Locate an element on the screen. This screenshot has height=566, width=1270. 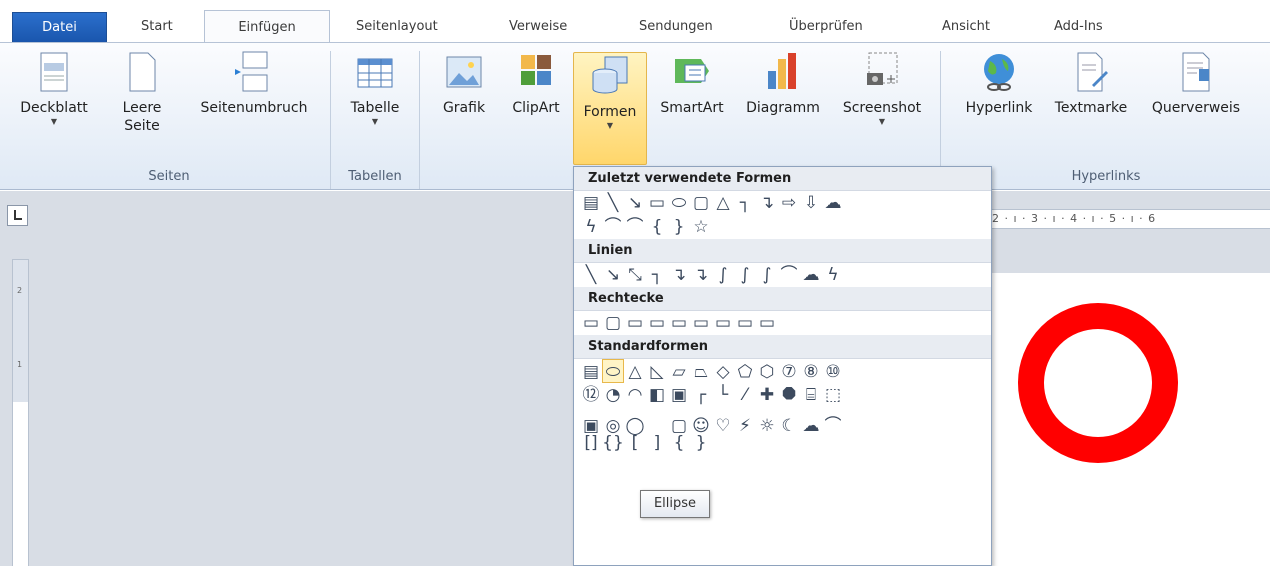
tab-stop-selector is located at coordinates (17, 215).